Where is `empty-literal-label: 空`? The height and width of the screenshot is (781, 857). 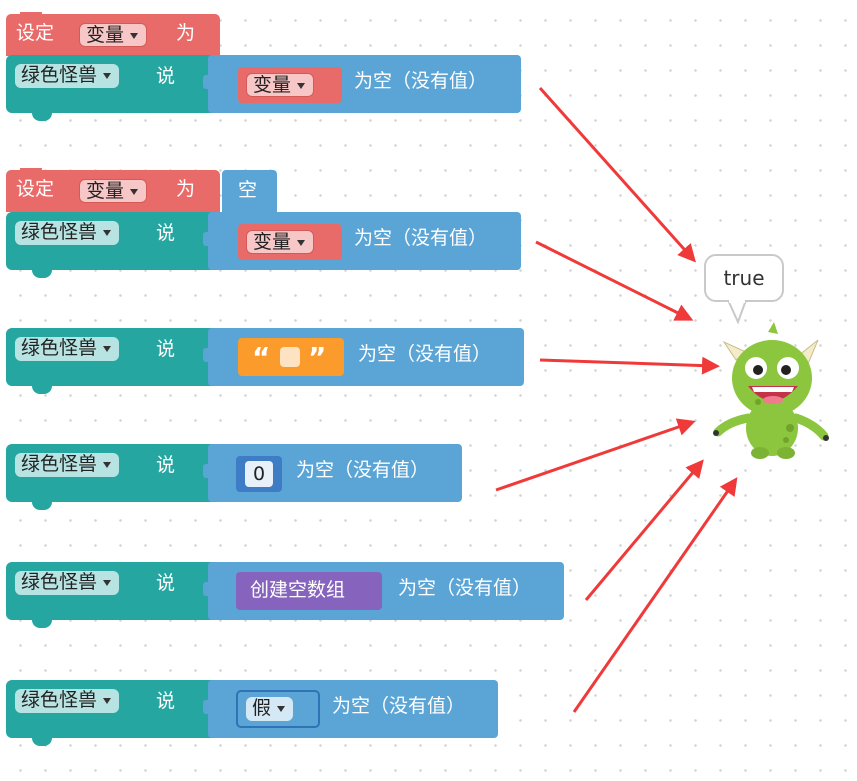
empty-literal-label: 空 is located at coordinates (248, 190).